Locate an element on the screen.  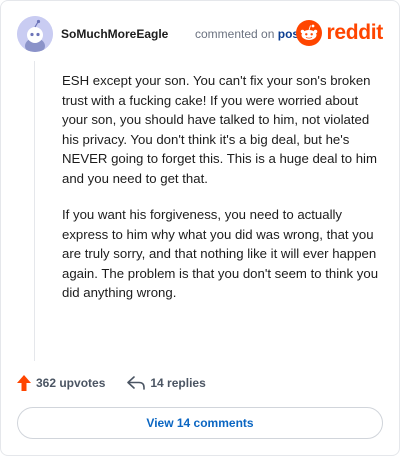
reddit-logo: reddit is located at coordinates (339, 33).